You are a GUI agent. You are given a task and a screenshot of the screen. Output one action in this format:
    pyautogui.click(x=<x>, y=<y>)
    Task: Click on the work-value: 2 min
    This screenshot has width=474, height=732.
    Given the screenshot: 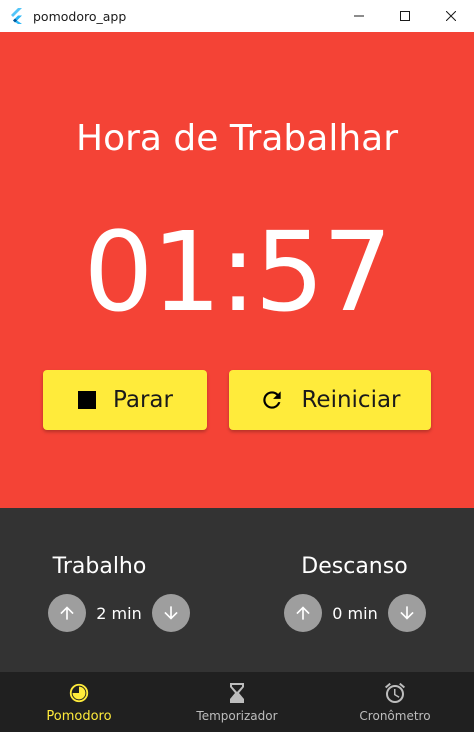 What is the action you would take?
    pyautogui.click(x=119, y=613)
    